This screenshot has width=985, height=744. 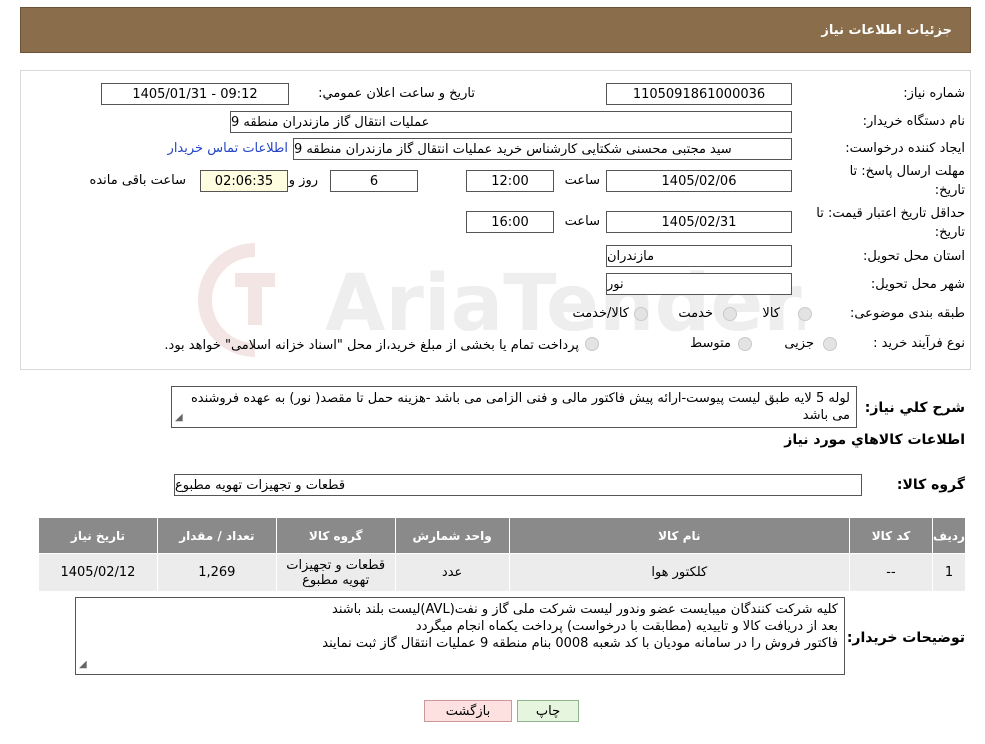 I want to click on deadline-label-date: تاریخ:, so click(x=949, y=190).